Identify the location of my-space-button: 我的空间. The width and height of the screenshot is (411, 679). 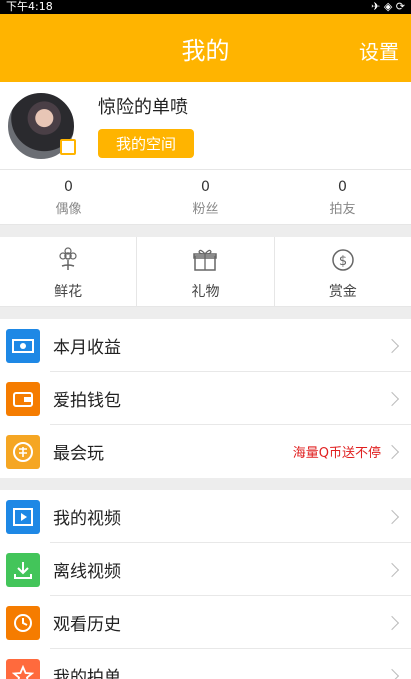
(146, 143).